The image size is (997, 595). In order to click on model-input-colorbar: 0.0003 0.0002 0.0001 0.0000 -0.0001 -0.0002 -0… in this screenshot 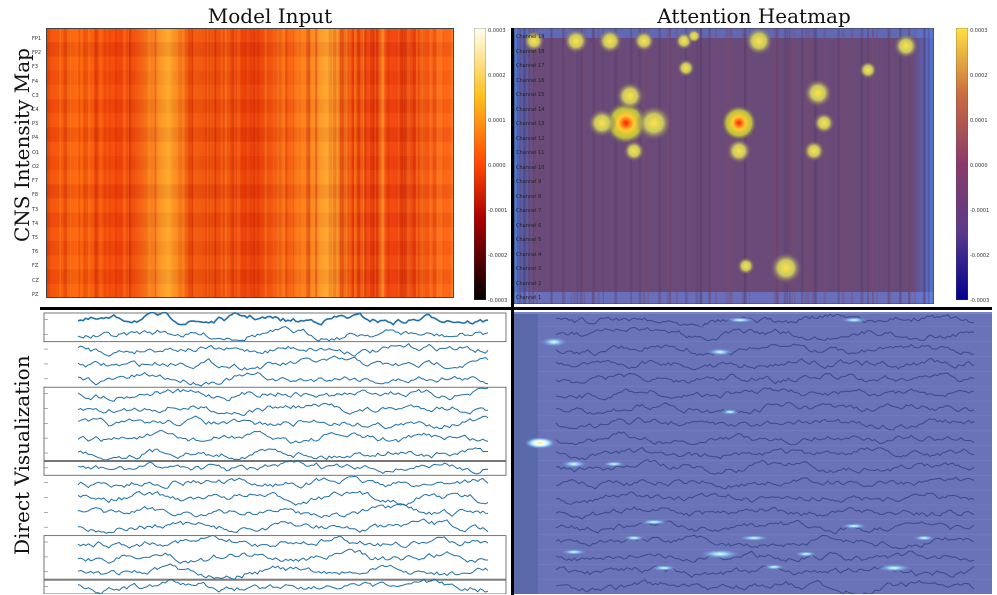, I will do `click(494, 166)`.